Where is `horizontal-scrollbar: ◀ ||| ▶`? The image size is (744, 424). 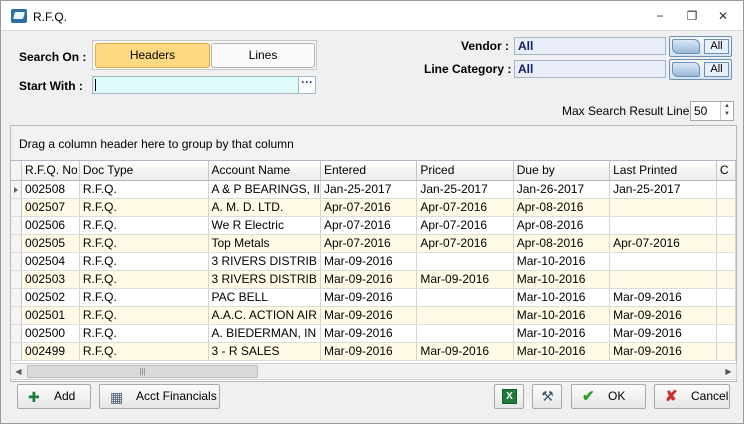 horizontal-scrollbar: ◀ ||| ▶ is located at coordinates (373, 371).